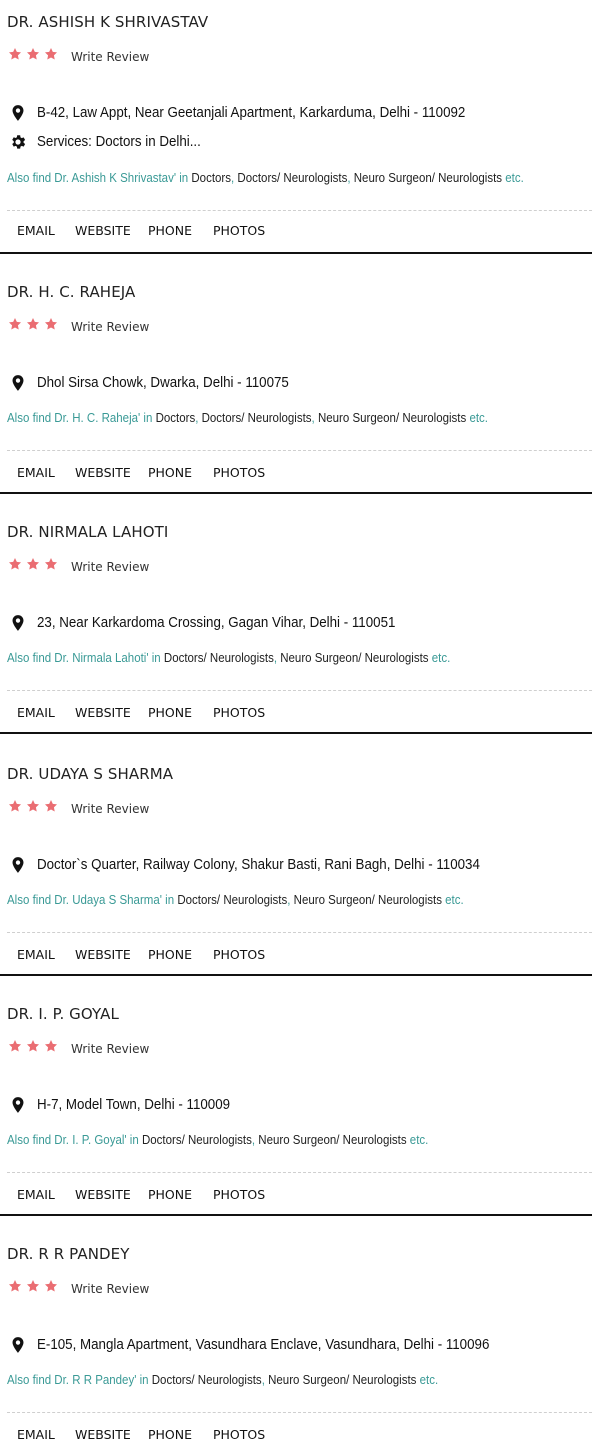 This screenshot has width=592, height=1454. What do you see at coordinates (71, 292) in the screenshot?
I see `listing-name: DR. H. C. RAHEJA` at bounding box center [71, 292].